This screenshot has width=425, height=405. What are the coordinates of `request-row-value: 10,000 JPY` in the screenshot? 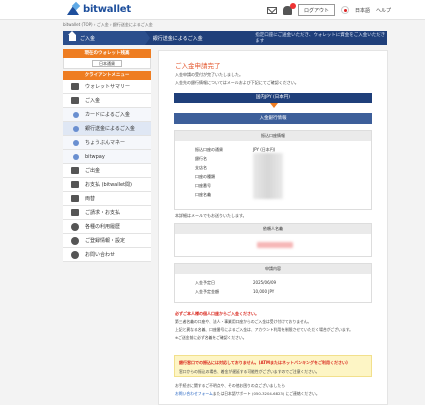 It's located at (264, 291).